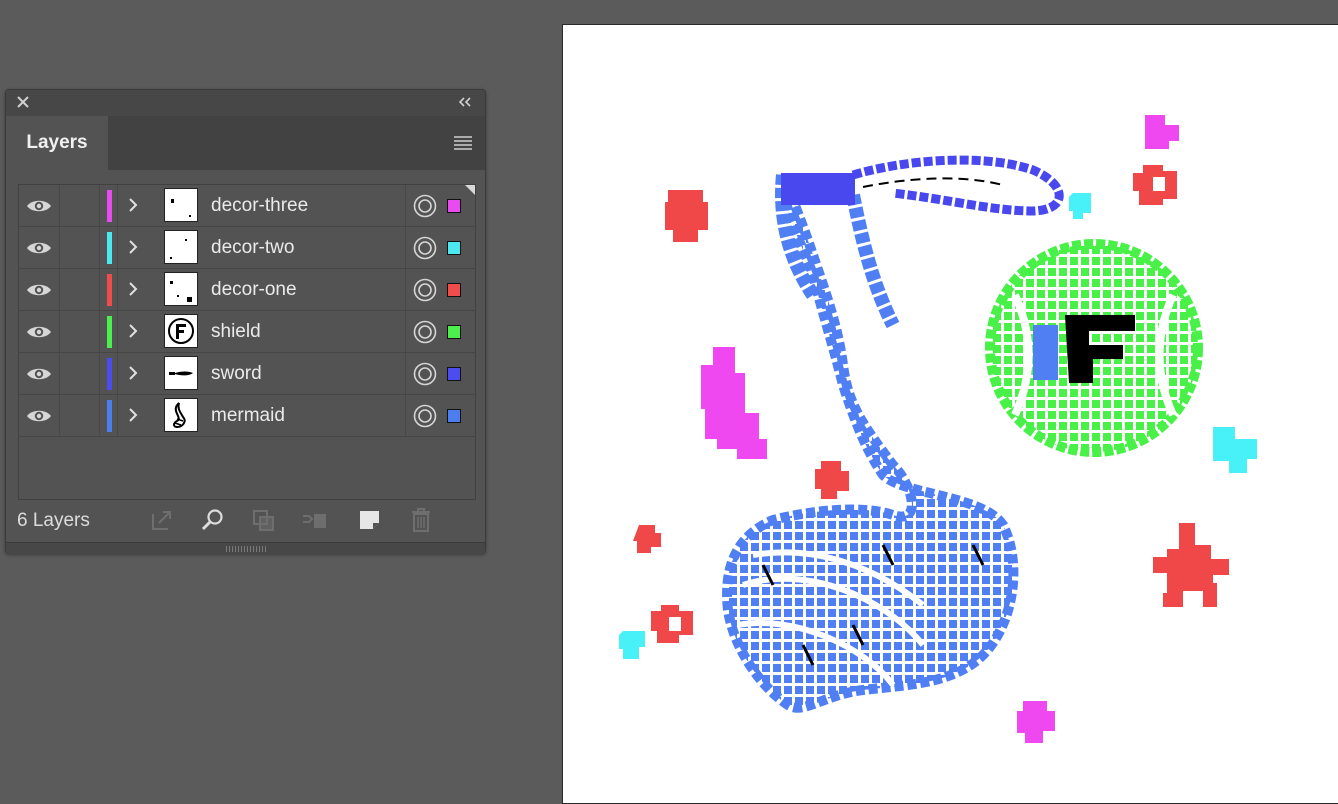 The width and height of the screenshot is (1338, 804). I want to click on layer-name: mermaid, so click(248, 416).